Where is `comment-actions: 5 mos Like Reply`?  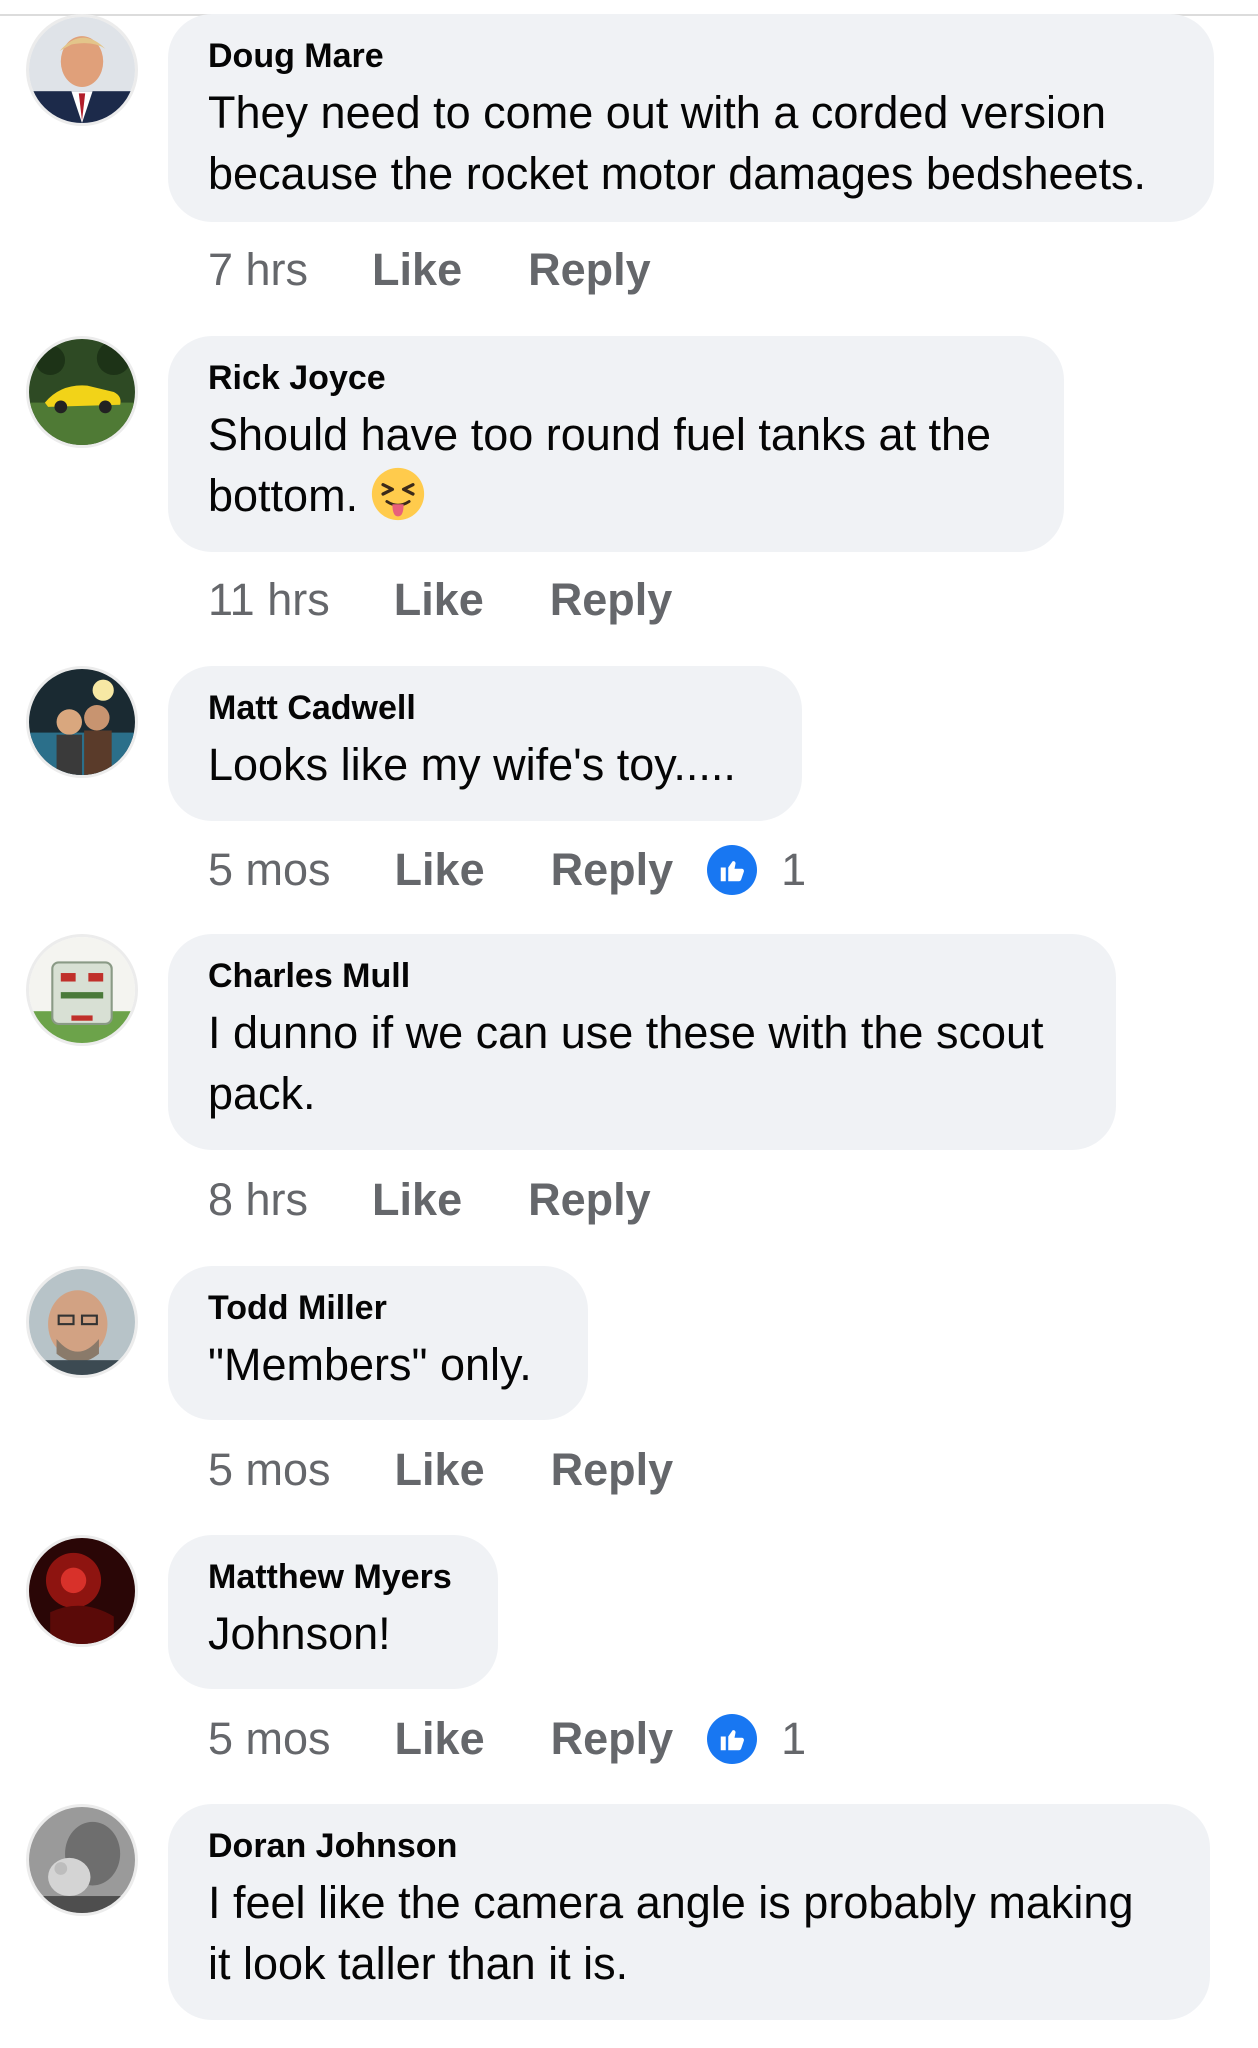
comment-actions: 5 mos Like Reply is located at coordinates (457, 1470).